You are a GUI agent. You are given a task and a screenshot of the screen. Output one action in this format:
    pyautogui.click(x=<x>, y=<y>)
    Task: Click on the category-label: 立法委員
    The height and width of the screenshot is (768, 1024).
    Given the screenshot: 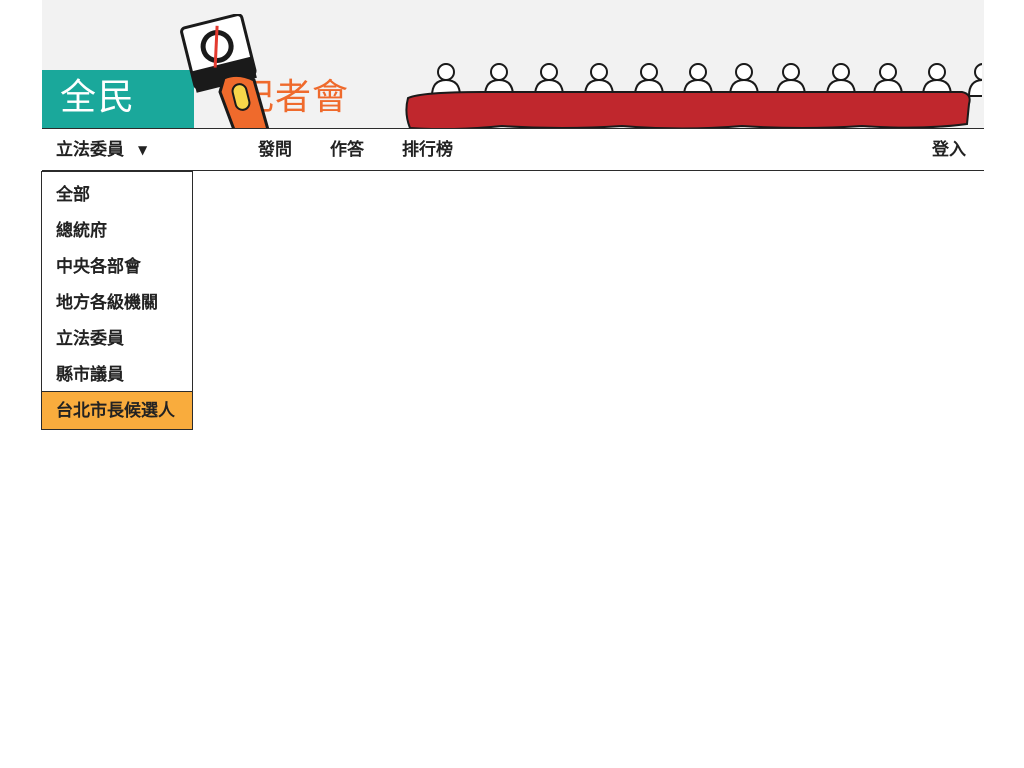 What is the action you would take?
    pyautogui.click(x=90, y=150)
    